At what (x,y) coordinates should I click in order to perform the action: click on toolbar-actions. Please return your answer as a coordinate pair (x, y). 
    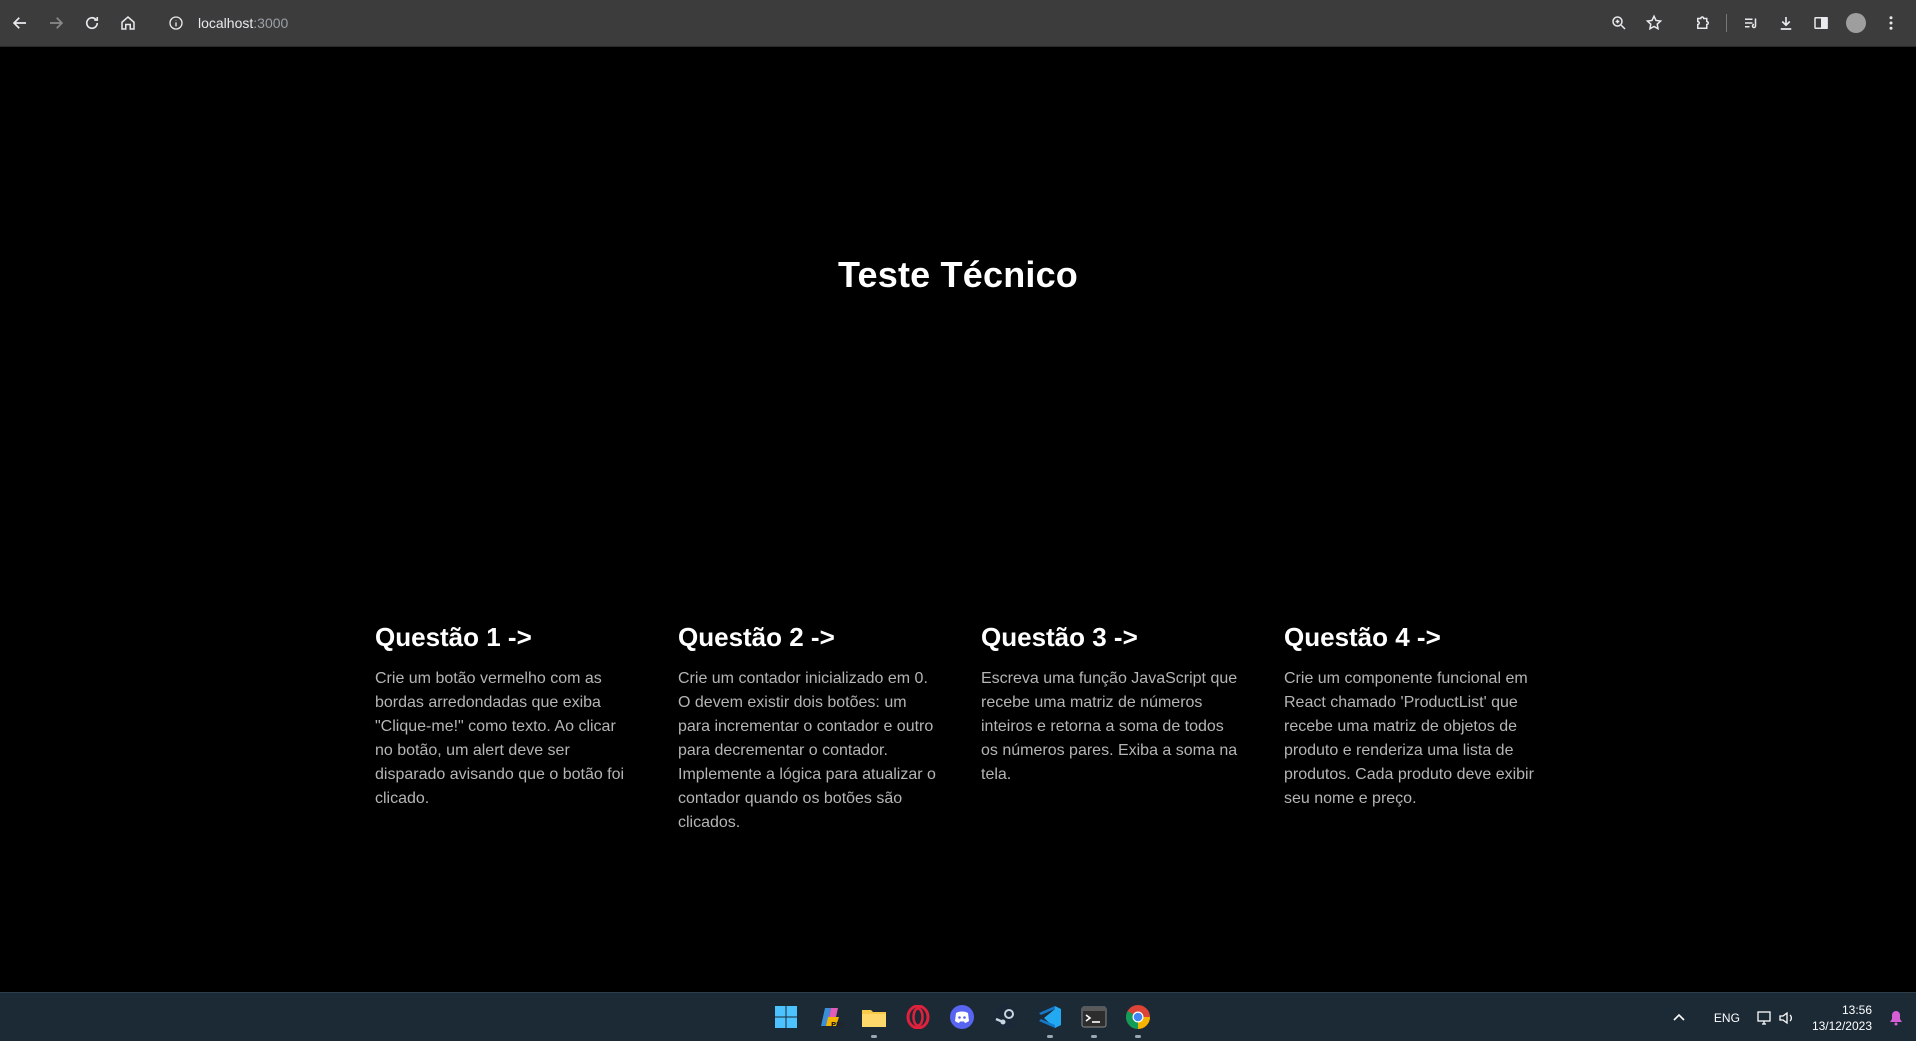
    Looking at the image, I should click on (1754, 23).